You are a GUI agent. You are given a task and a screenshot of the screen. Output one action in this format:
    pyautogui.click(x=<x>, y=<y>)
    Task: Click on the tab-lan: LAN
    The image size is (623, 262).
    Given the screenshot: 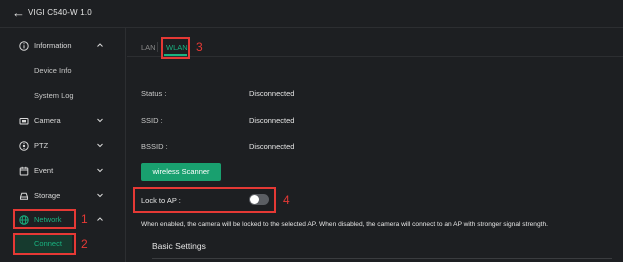 What is the action you would take?
    pyautogui.click(x=148, y=47)
    